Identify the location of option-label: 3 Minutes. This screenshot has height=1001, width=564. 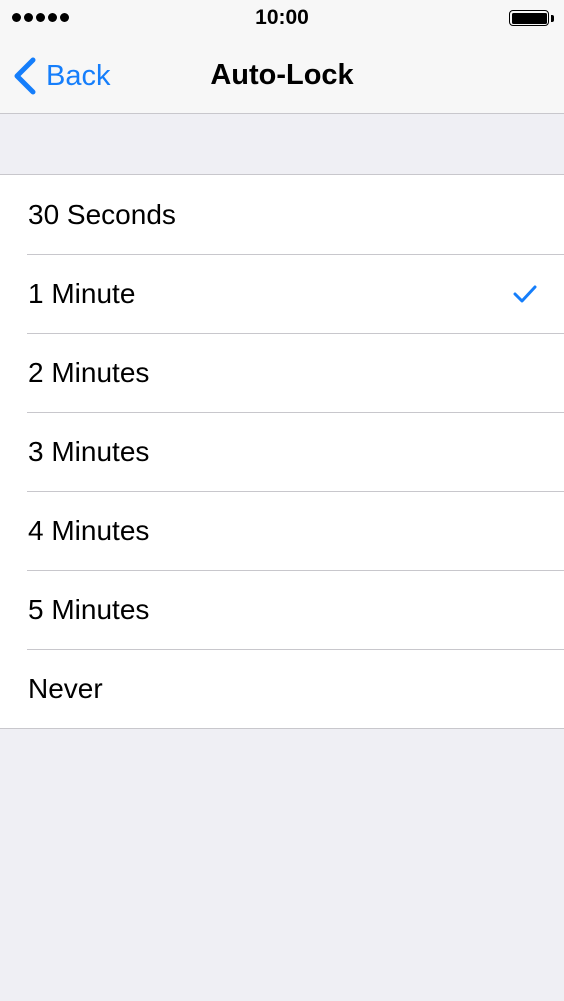
(89, 451).